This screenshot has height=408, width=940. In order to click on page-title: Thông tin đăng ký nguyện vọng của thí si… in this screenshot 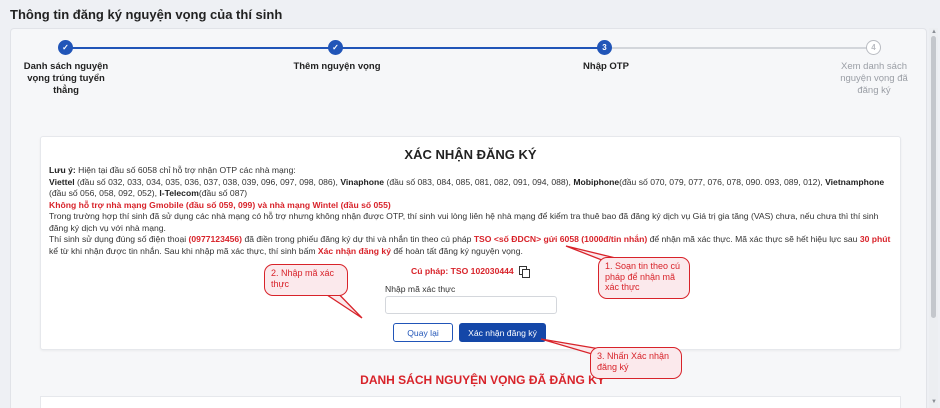, I will do `click(146, 14)`.